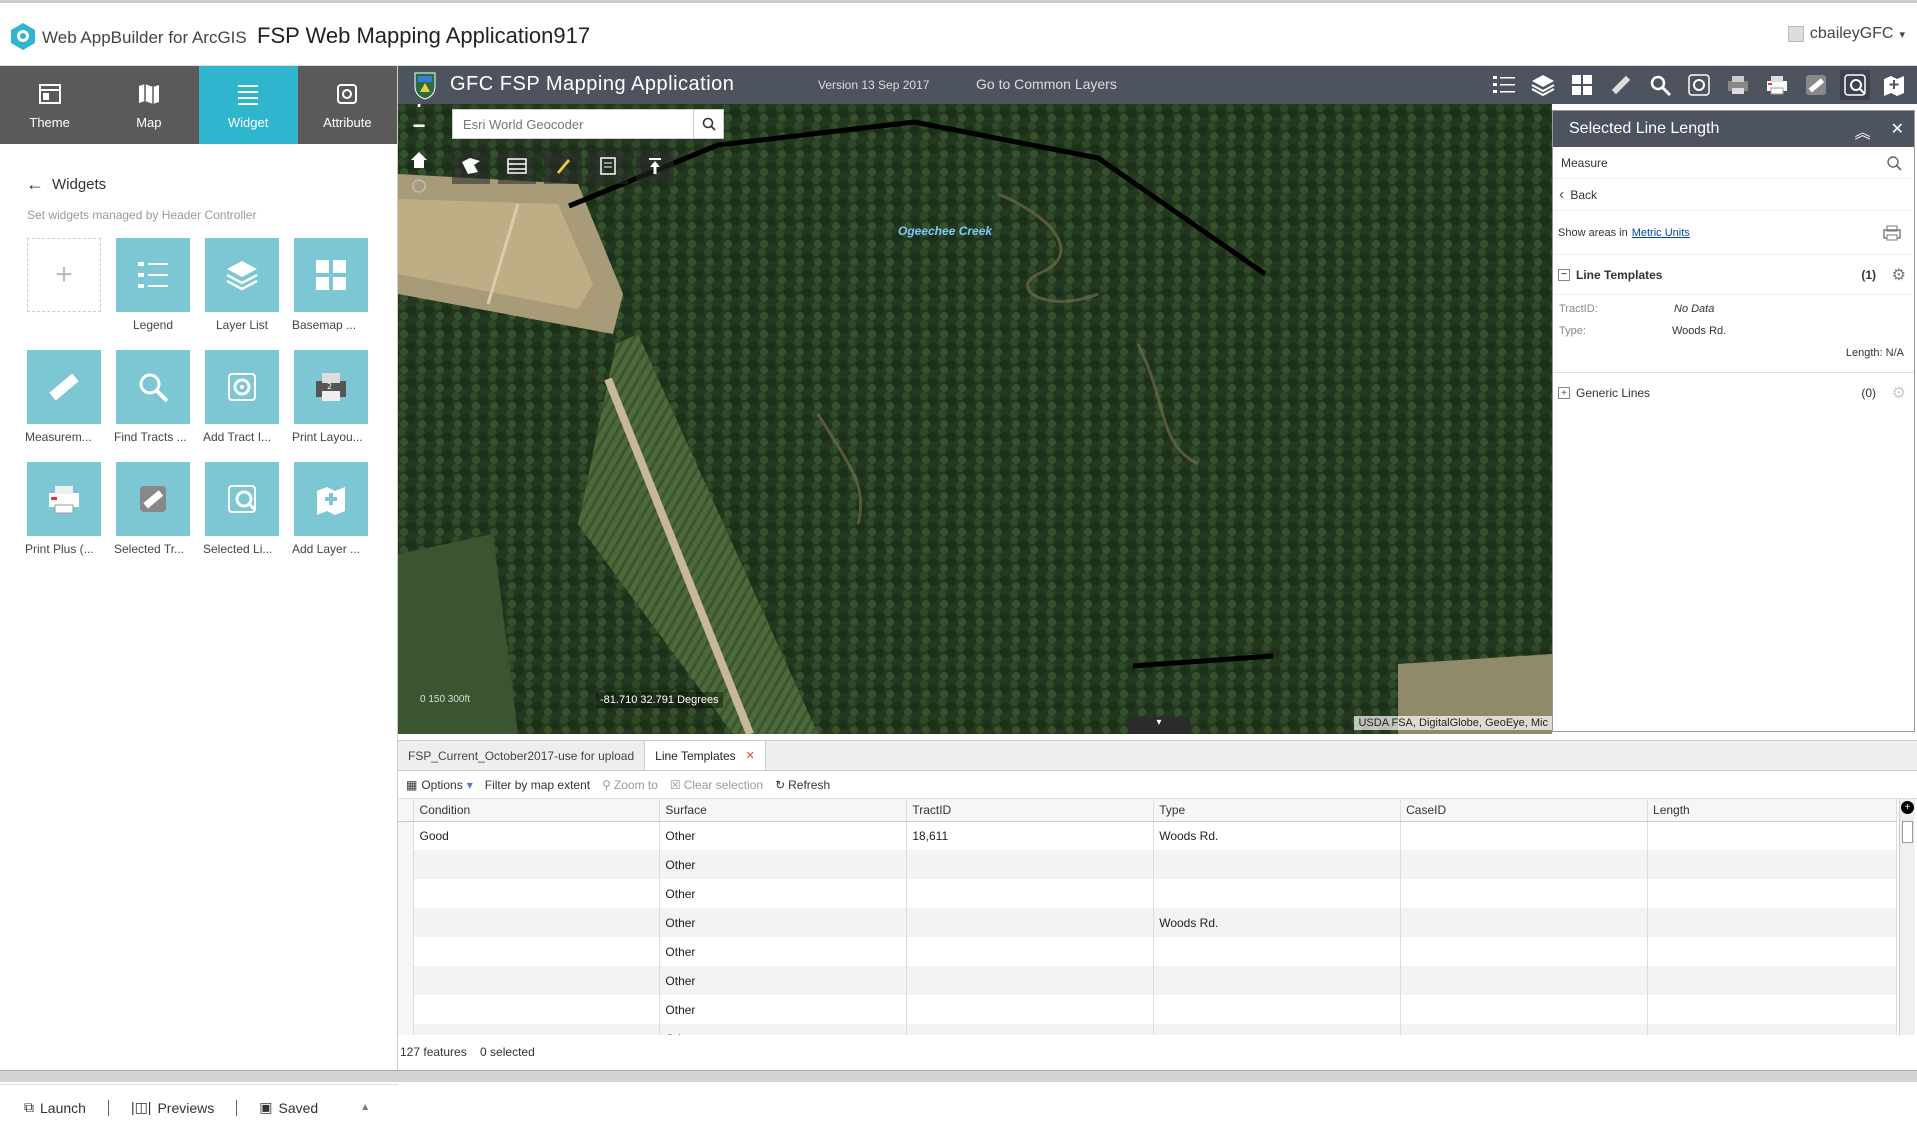 This screenshot has width=1917, height=1130. What do you see at coordinates (471, 166) in the screenshot?
I see `pan-tool-button` at bounding box center [471, 166].